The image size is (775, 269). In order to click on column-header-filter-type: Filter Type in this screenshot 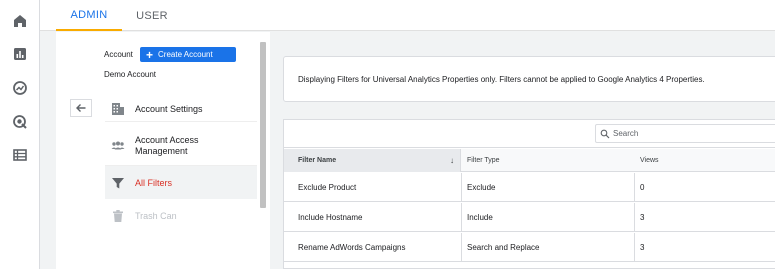, I will do `click(483, 160)`.